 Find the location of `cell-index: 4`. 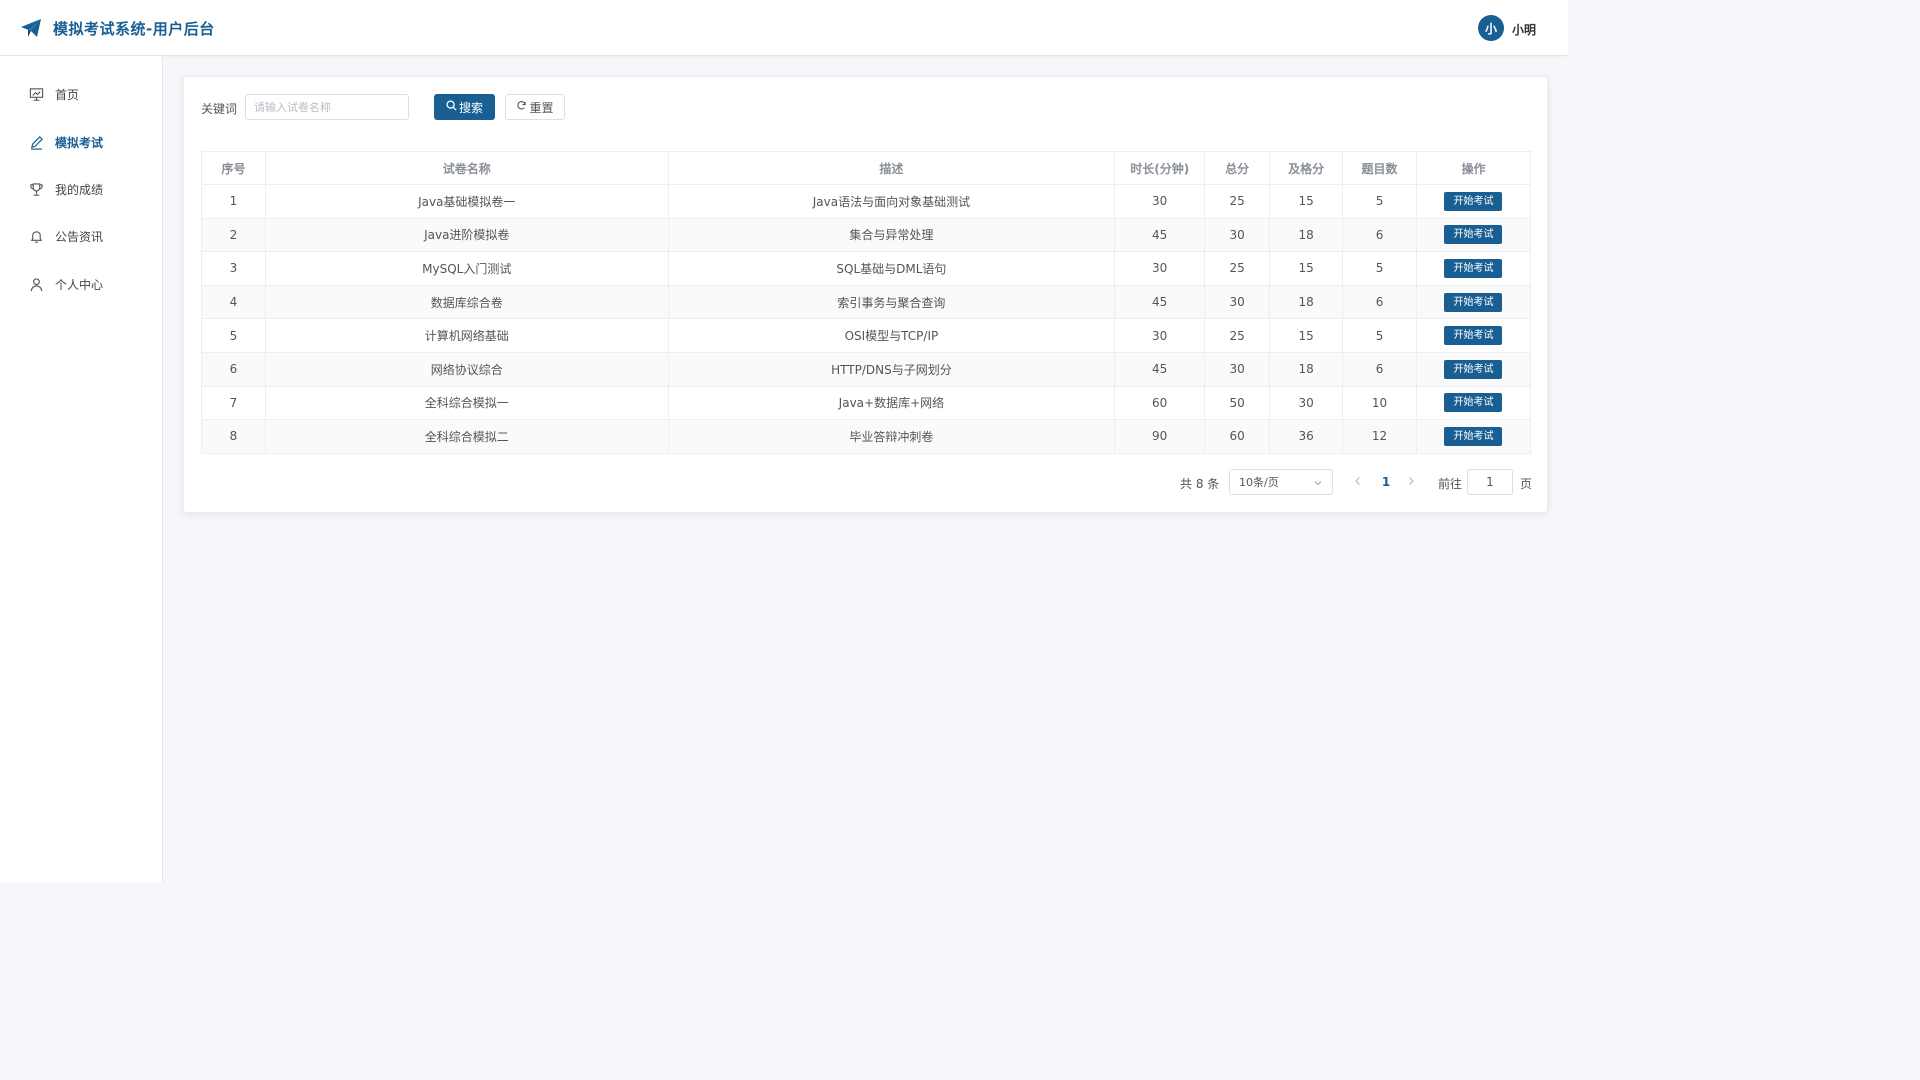

cell-index: 4 is located at coordinates (233, 302).